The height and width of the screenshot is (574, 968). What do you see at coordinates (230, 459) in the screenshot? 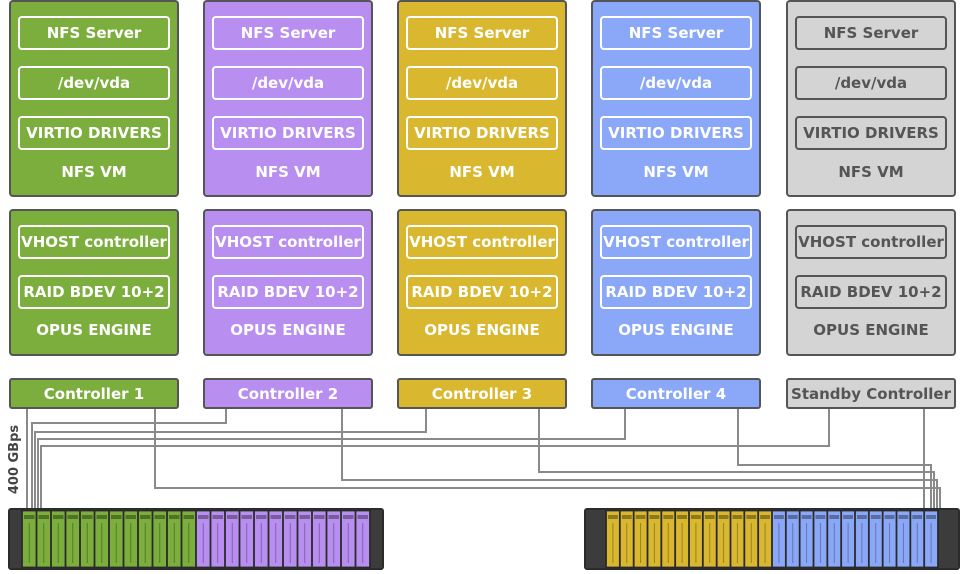
I see `wire-ctrl3-left` at bounding box center [230, 459].